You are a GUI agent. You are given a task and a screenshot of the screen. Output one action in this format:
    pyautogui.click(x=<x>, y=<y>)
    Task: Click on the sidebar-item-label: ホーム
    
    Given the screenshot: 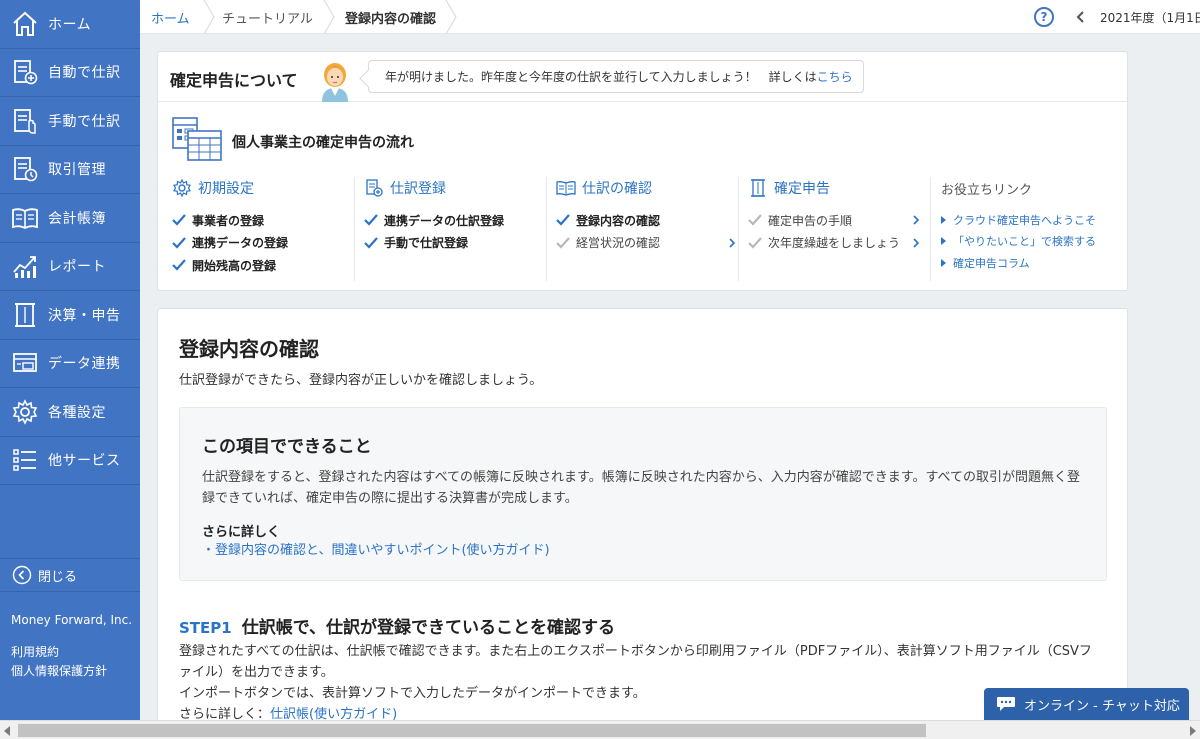 What is the action you would take?
    pyautogui.click(x=70, y=24)
    